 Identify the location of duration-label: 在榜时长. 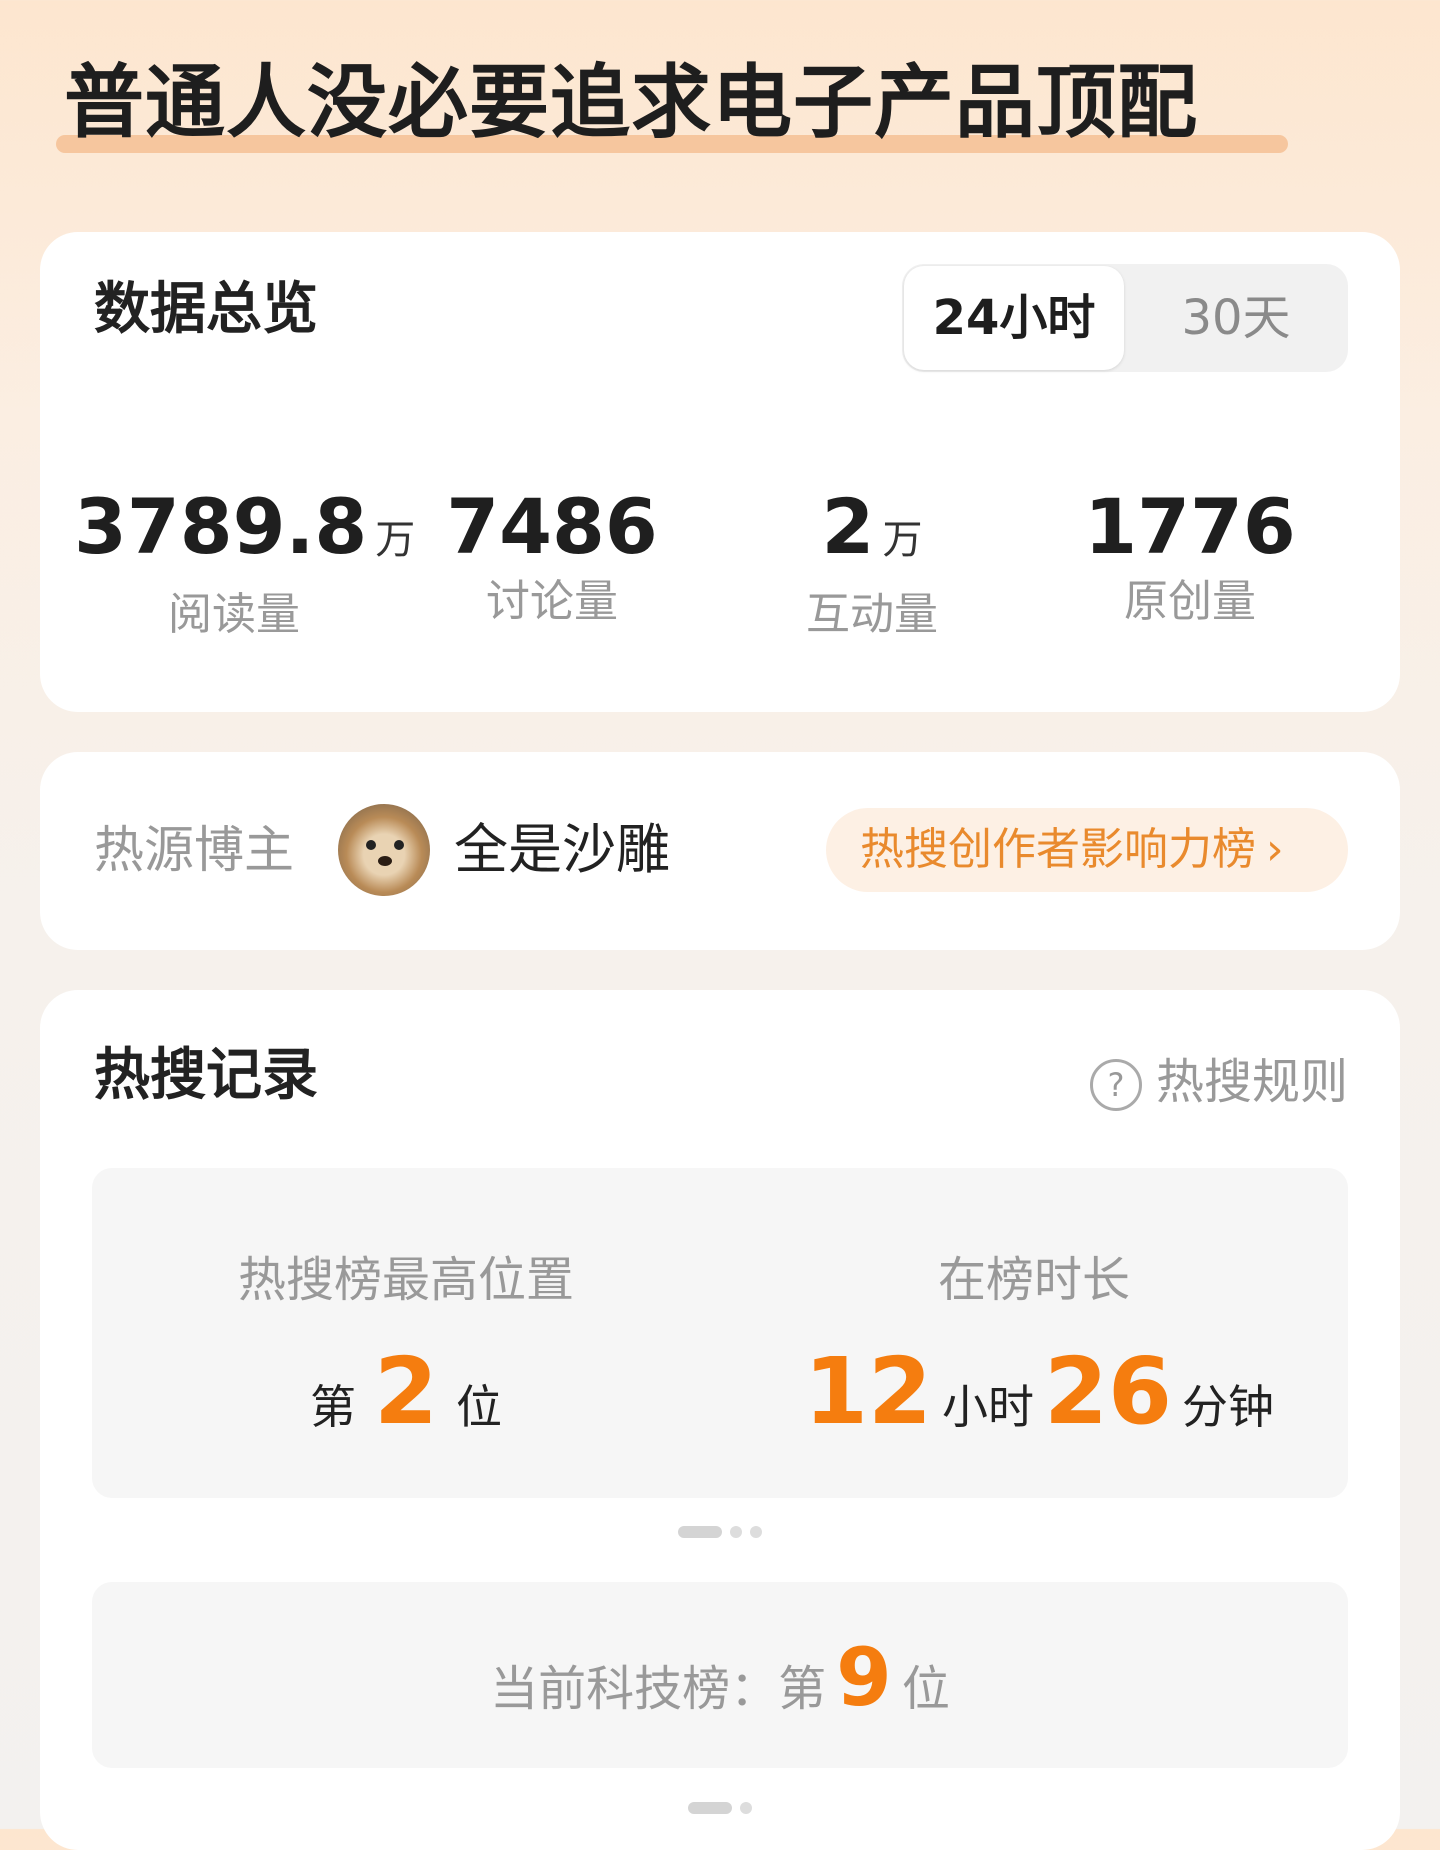
(1033, 1280).